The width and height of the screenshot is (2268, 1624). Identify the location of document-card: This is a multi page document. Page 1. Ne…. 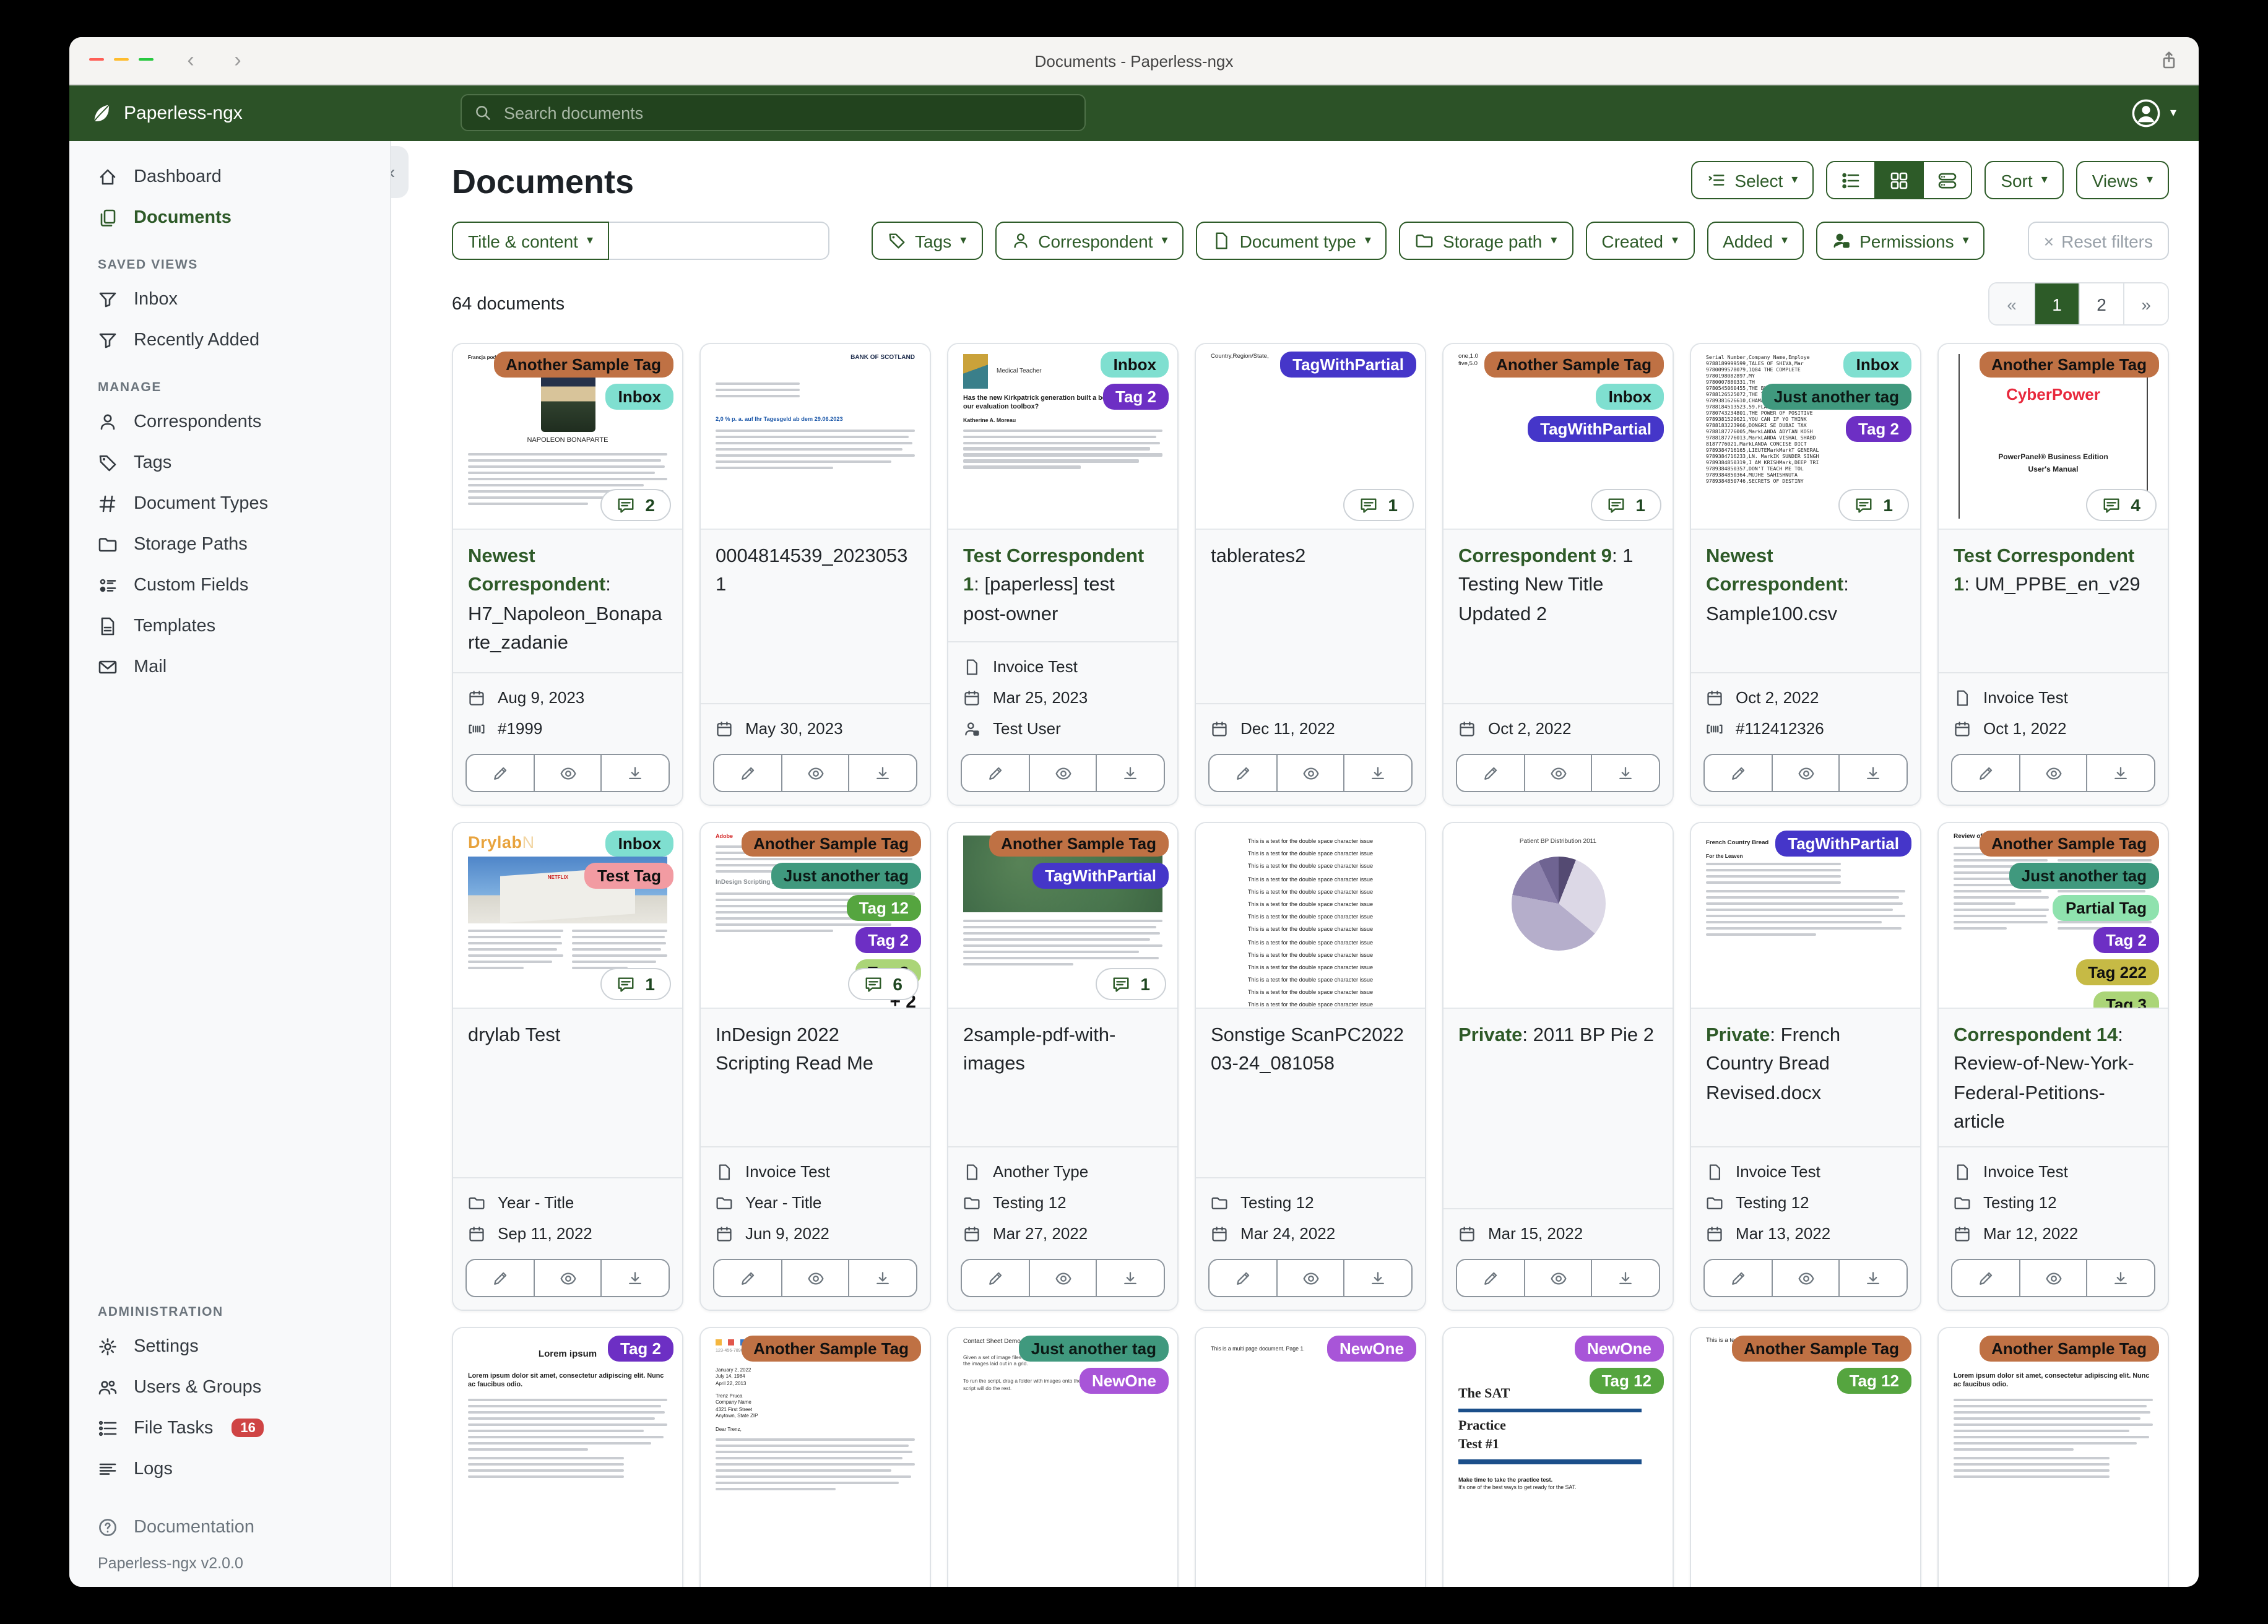
(1311, 1457).